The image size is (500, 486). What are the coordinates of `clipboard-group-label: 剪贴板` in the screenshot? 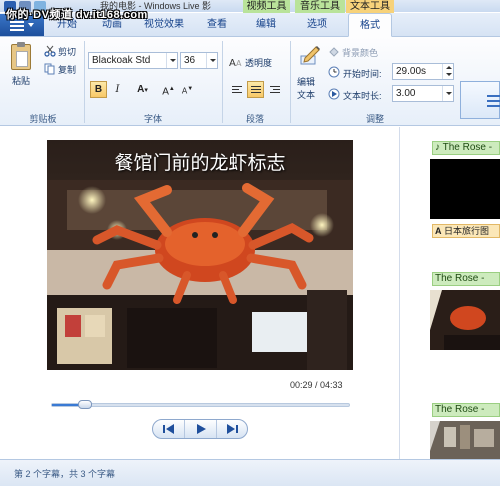 It's located at (43, 119).